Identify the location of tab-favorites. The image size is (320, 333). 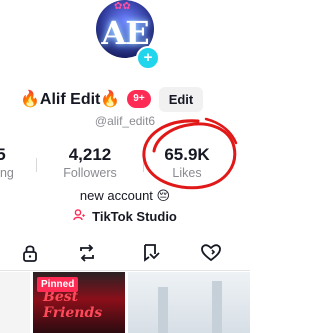
(152, 253).